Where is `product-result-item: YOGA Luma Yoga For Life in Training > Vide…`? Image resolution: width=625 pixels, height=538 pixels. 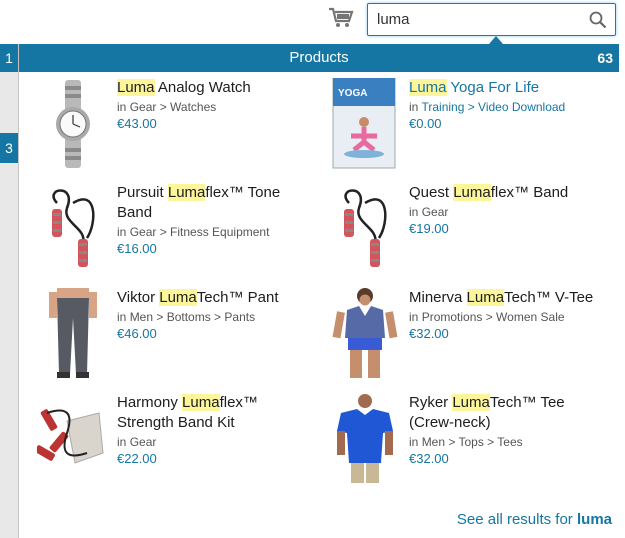
product-result-item: YOGA Luma Yoga For Life in Training > Vide… is located at coordinates (456, 127).